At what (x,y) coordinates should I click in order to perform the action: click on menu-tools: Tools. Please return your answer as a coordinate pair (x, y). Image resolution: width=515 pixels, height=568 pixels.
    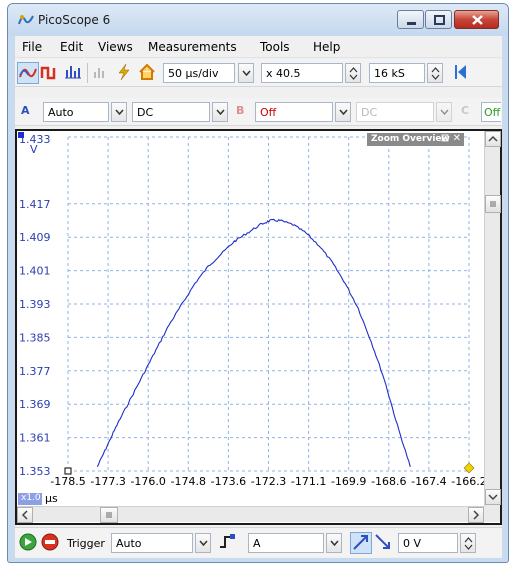
    Looking at the image, I should click on (275, 47).